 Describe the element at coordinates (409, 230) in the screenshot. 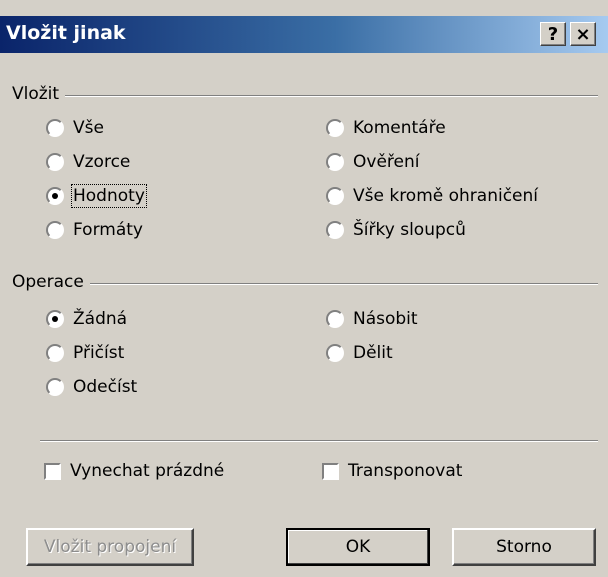

I see `radio-label: Šířky sloupců` at that location.